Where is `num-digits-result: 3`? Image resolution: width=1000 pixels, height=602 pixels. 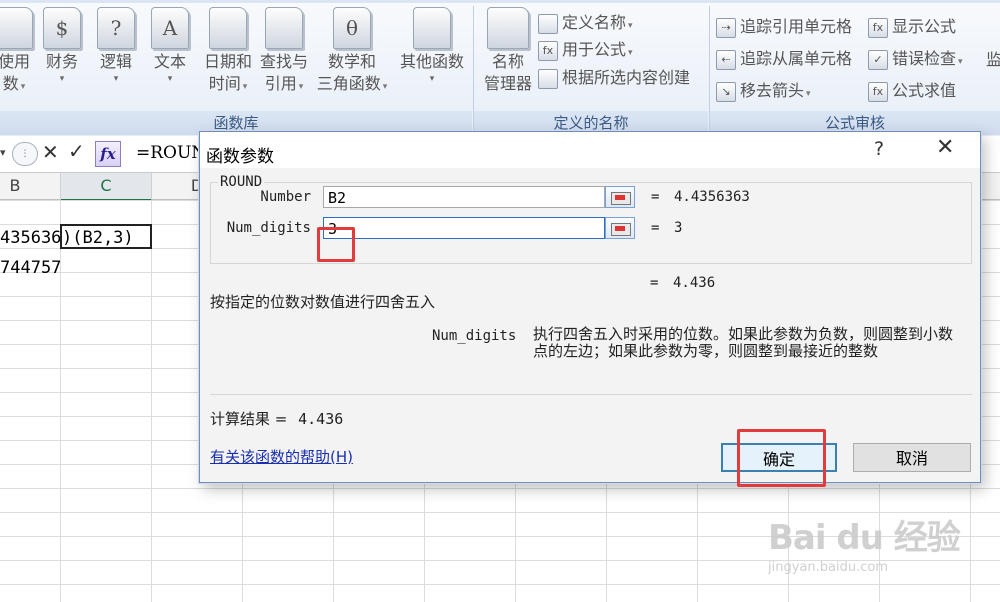
num-digits-result: 3 is located at coordinates (678, 228).